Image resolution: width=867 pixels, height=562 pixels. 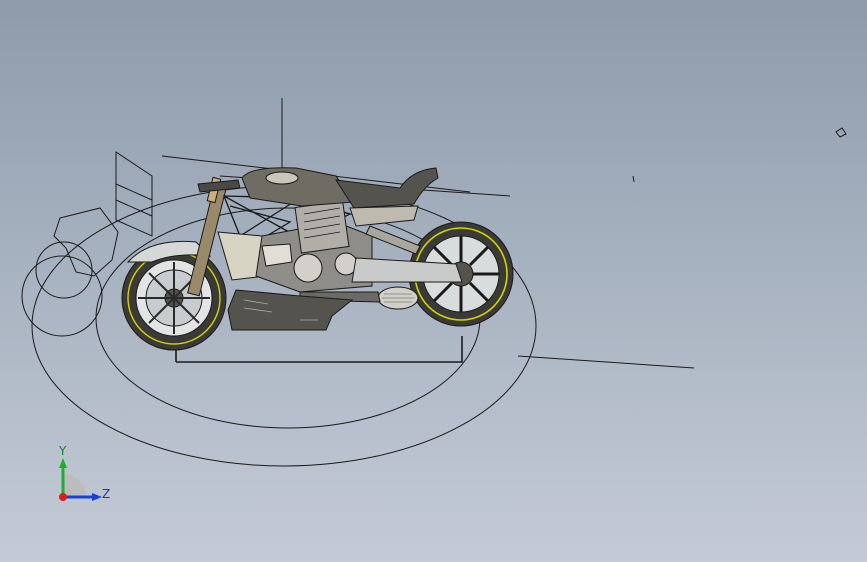 What do you see at coordinates (63, 463) in the screenshot?
I see `triad-y-arrowhead` at bounding box center [63, 463].